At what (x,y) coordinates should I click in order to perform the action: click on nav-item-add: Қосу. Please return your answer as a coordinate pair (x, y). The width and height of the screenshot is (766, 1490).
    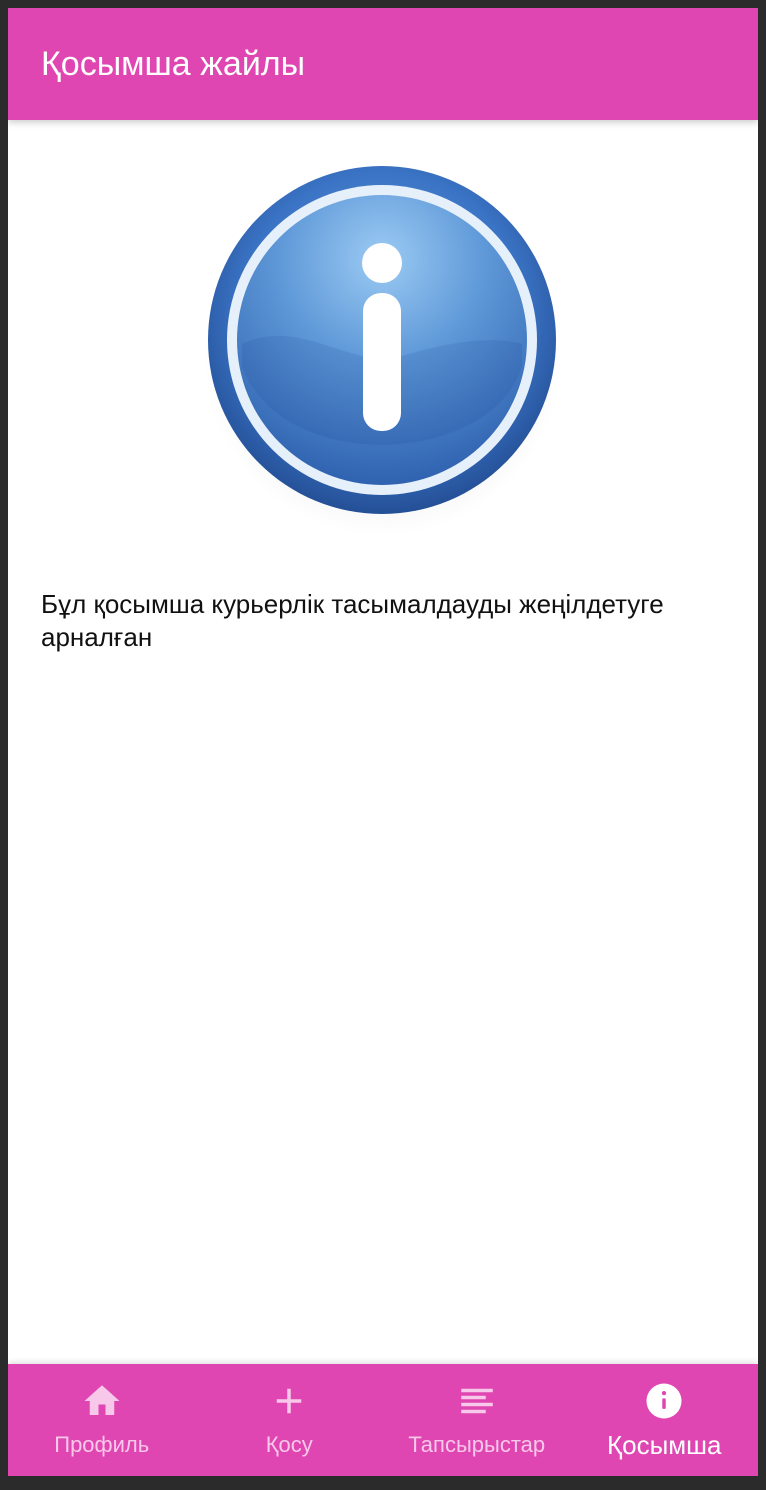
    Looking at the image, I should click on (290, 1420).